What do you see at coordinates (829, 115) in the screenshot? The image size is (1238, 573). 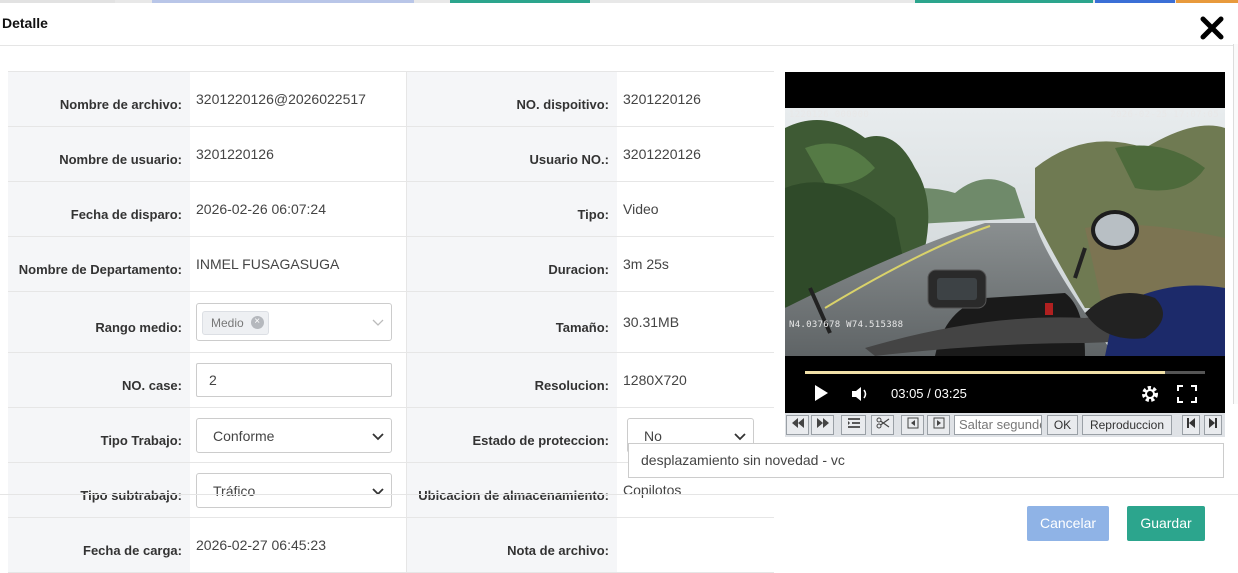 I see `osd-file-id: 1220126_000000` at bounding box center [829, 115].